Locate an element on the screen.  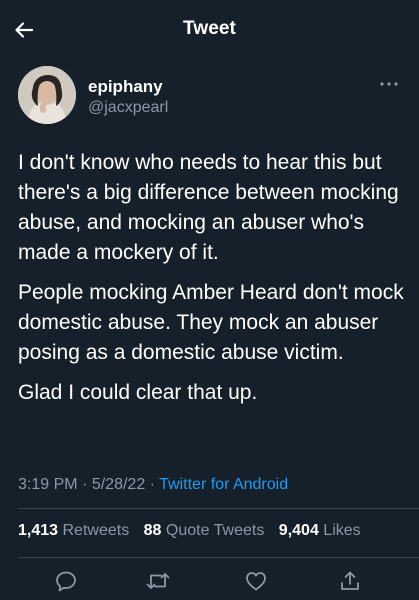
like-button is located at coordinates (256, 581).